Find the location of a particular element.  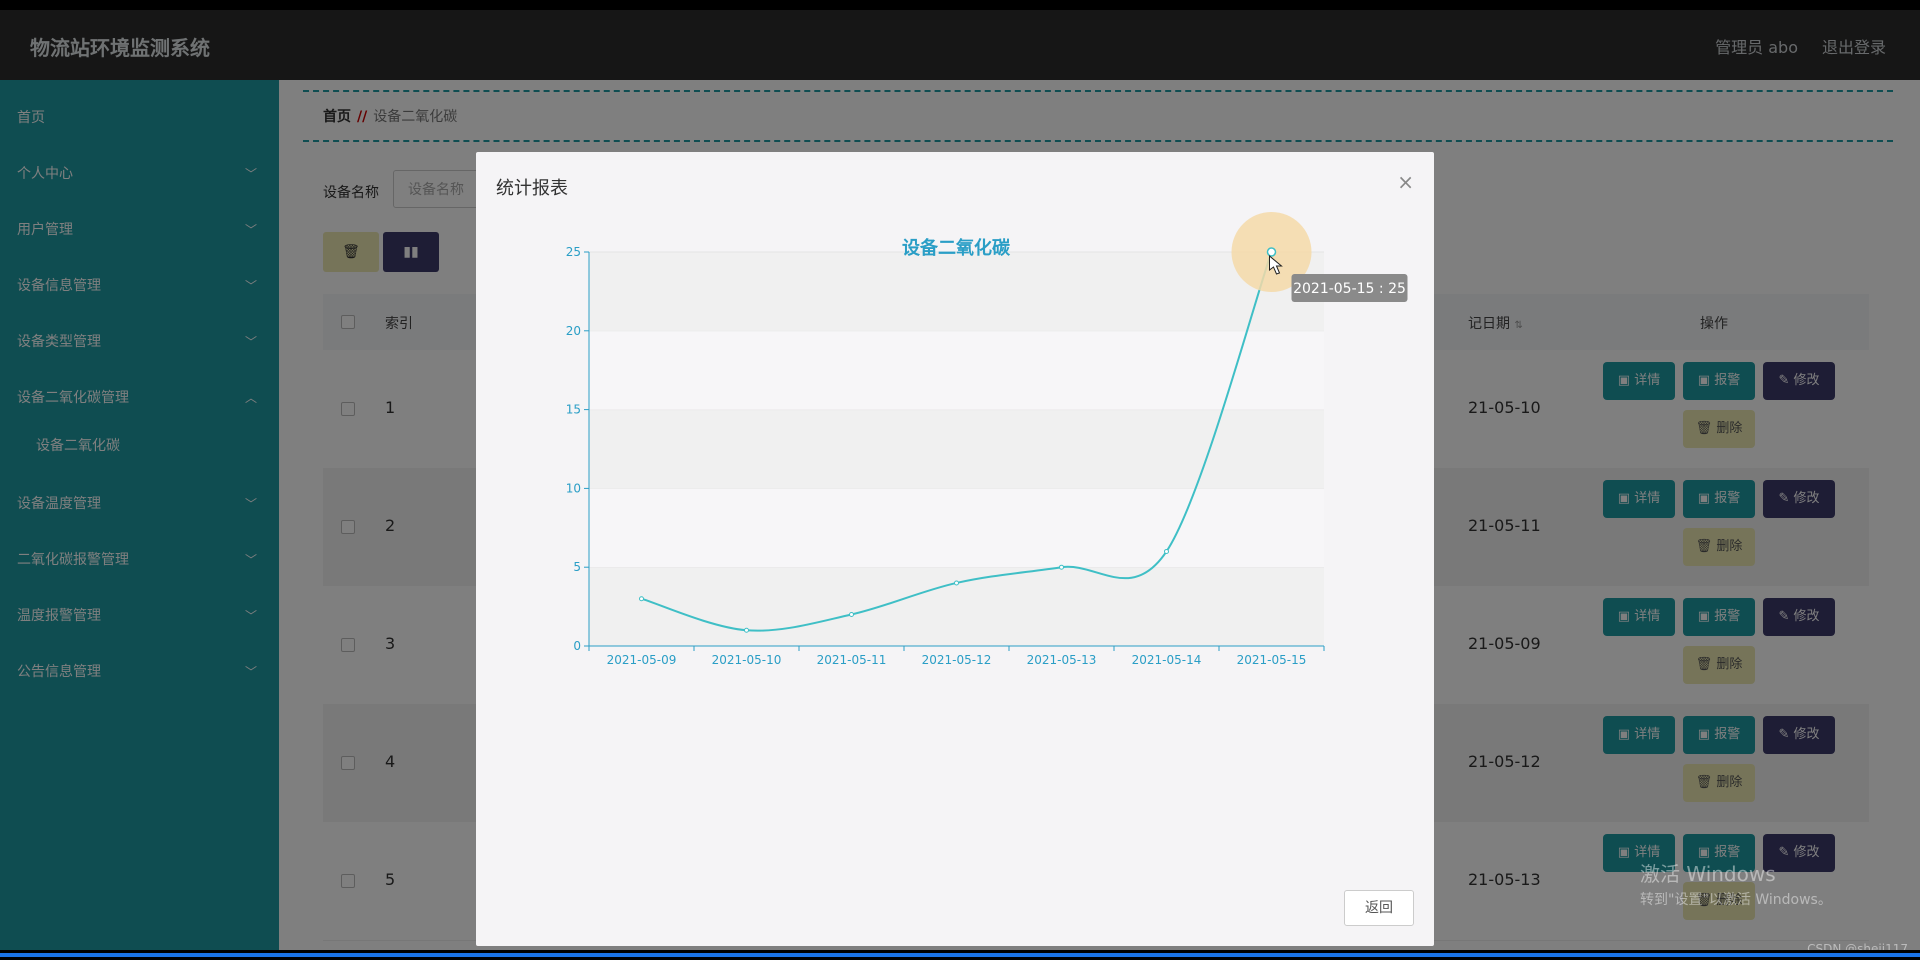

y-tick-label: 10 is located at coordinates (573, 488).